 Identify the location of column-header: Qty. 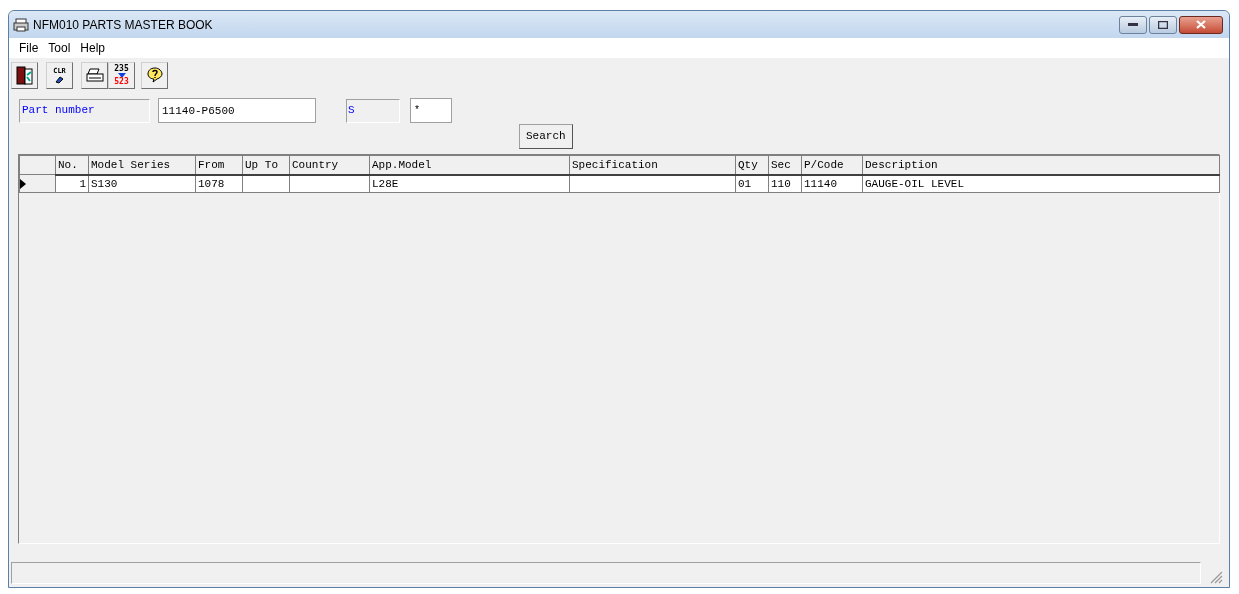
(752, 165).